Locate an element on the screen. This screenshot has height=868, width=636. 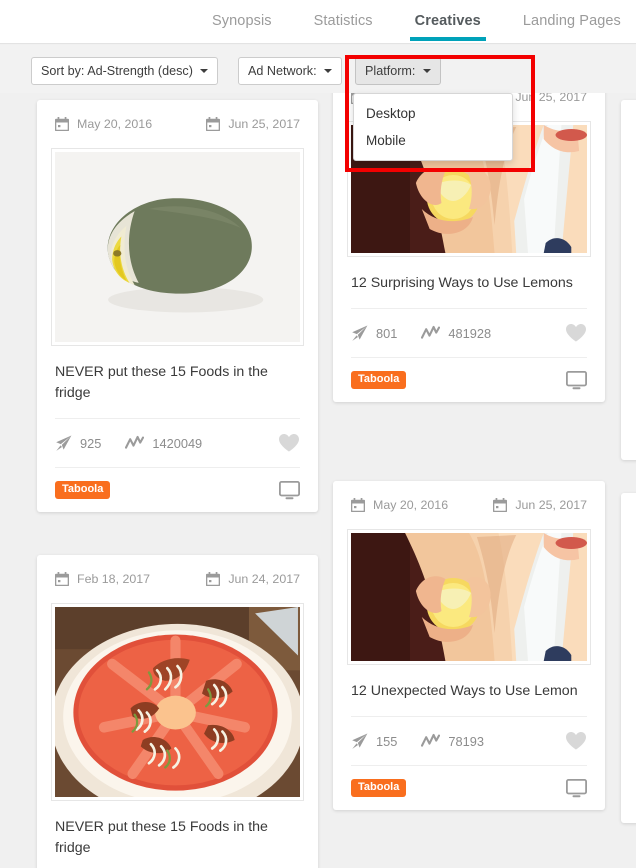
stat-impressions: 78193 is located at coordinates (452, 741).